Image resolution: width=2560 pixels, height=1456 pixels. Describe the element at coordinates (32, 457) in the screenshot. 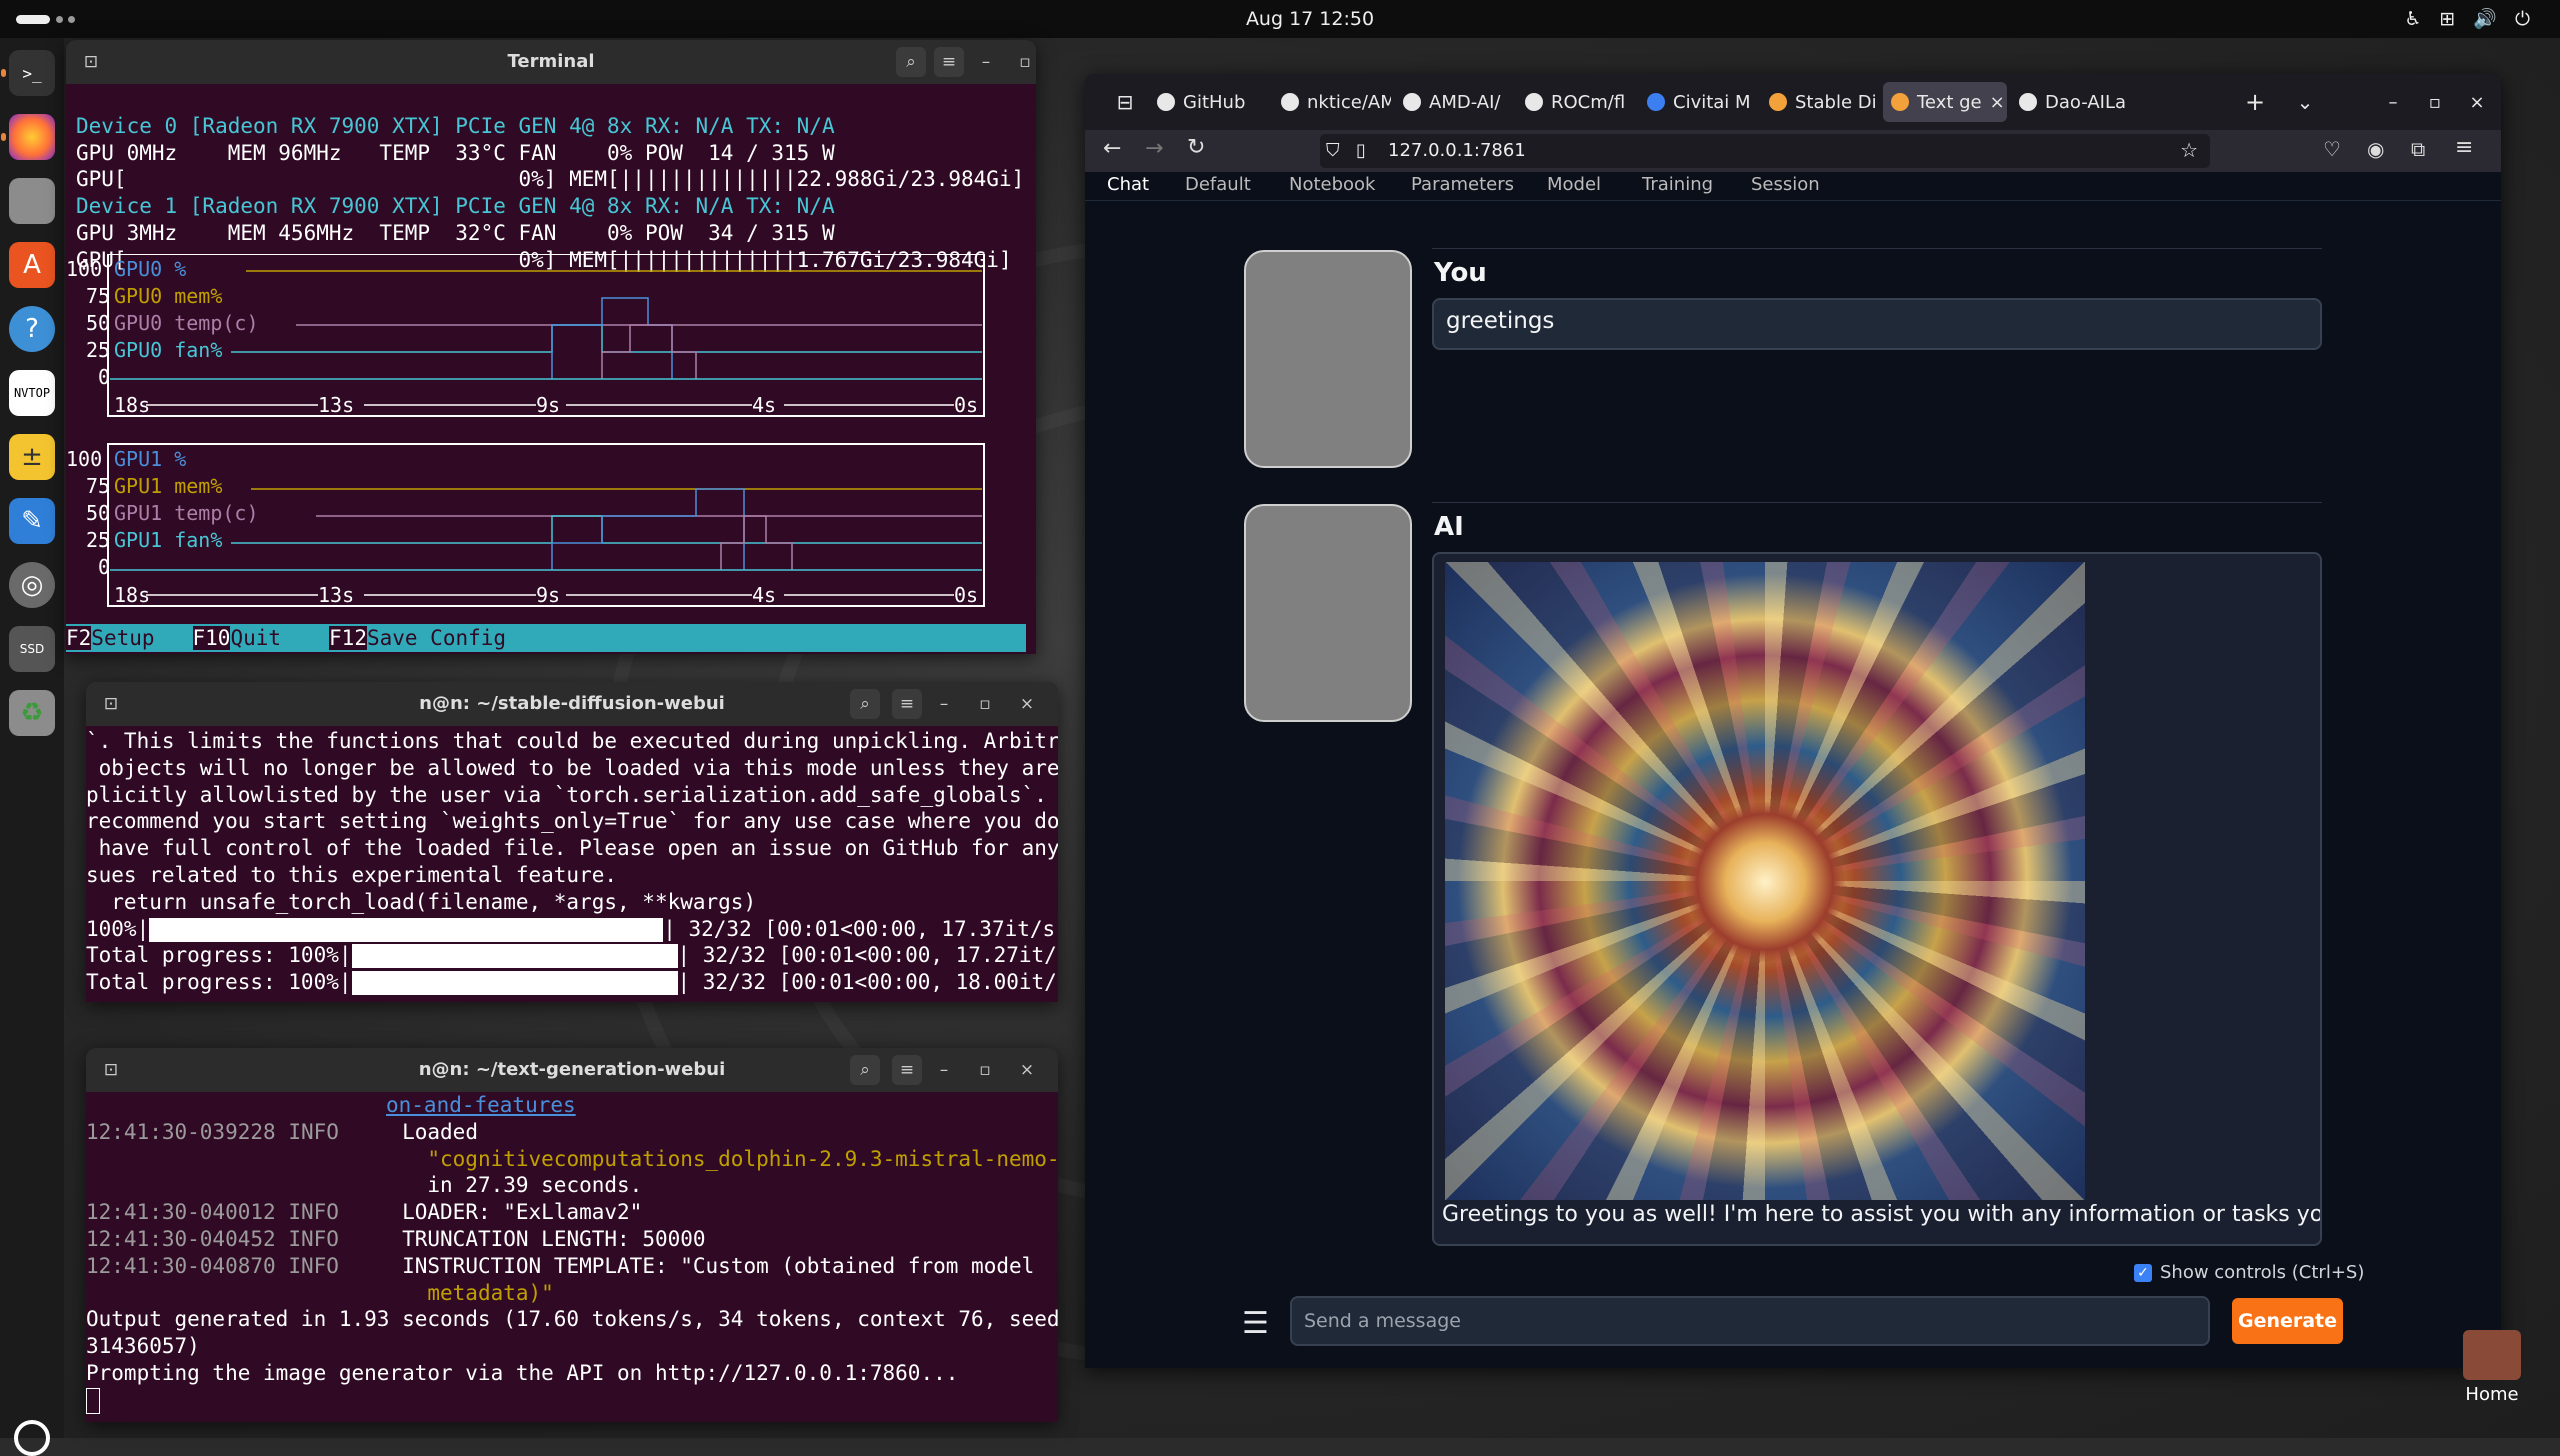

I see `calculator-icon: ±` at that location.